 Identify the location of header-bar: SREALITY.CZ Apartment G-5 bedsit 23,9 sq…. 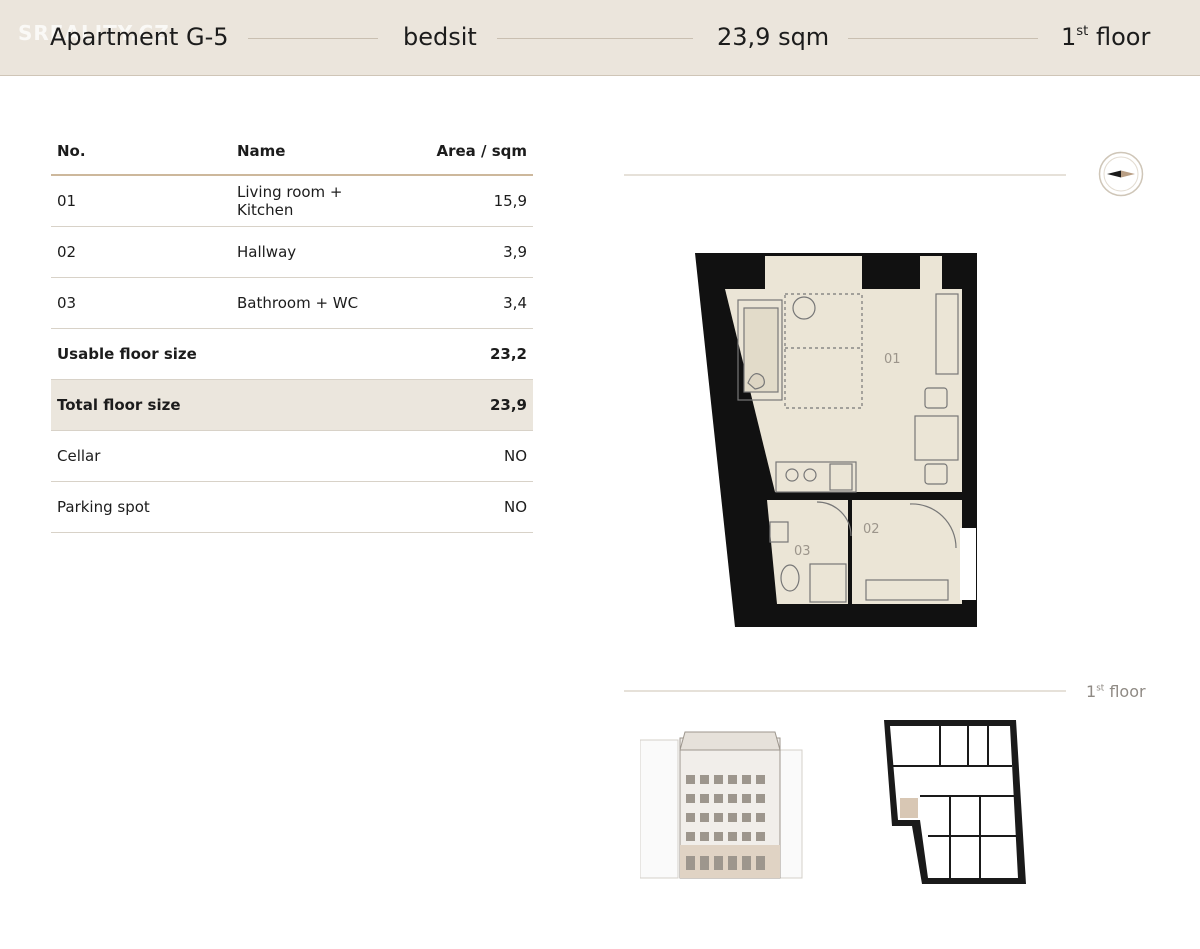
(600, 38).